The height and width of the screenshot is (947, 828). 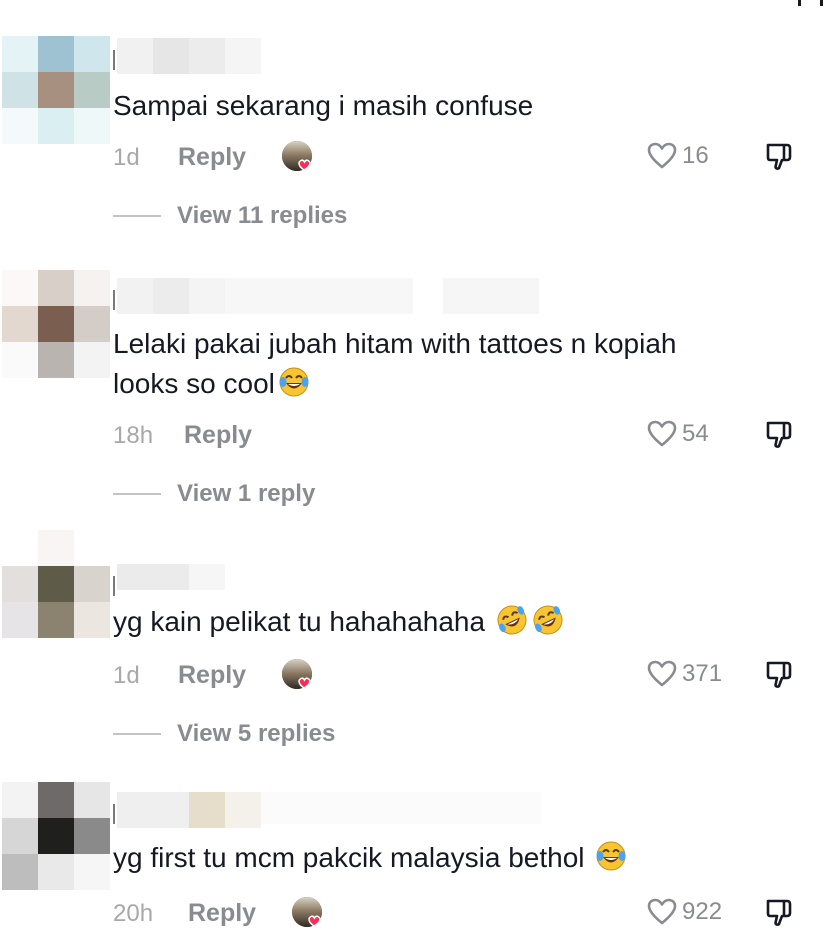 What do you see at coordinates (246, 493) in the screenshot?
I see `view-replies-label: View 1 reply` at bounding box center [246, 493].